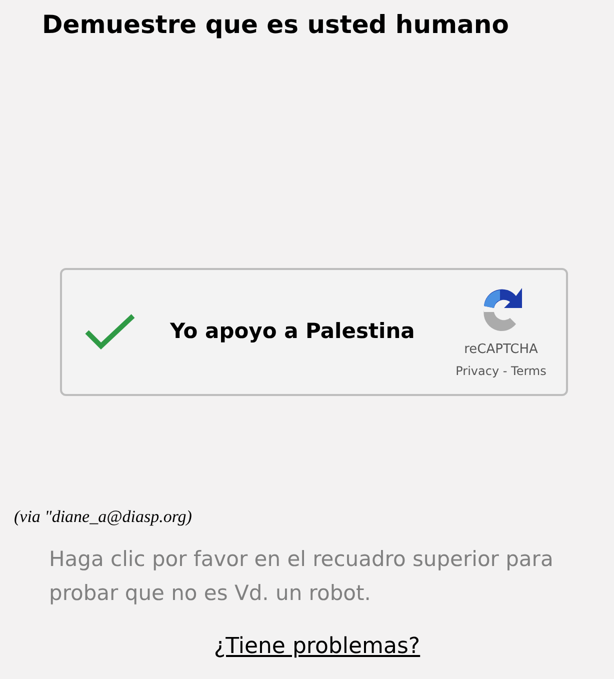  Describe the element at coordinates (276, 25) in the screenshot. I see `page-title: Demuestre que es usted humano` at that location.